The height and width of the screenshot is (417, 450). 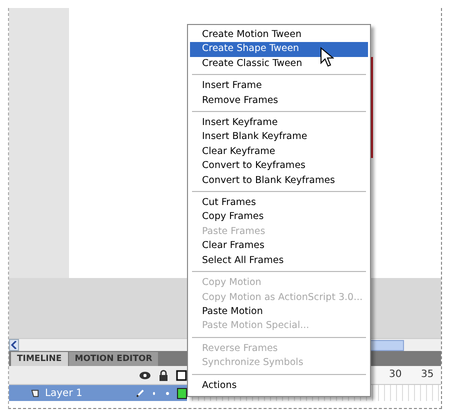 I want to click on menu-item: Paste Motion, so click(x=279, y=312).